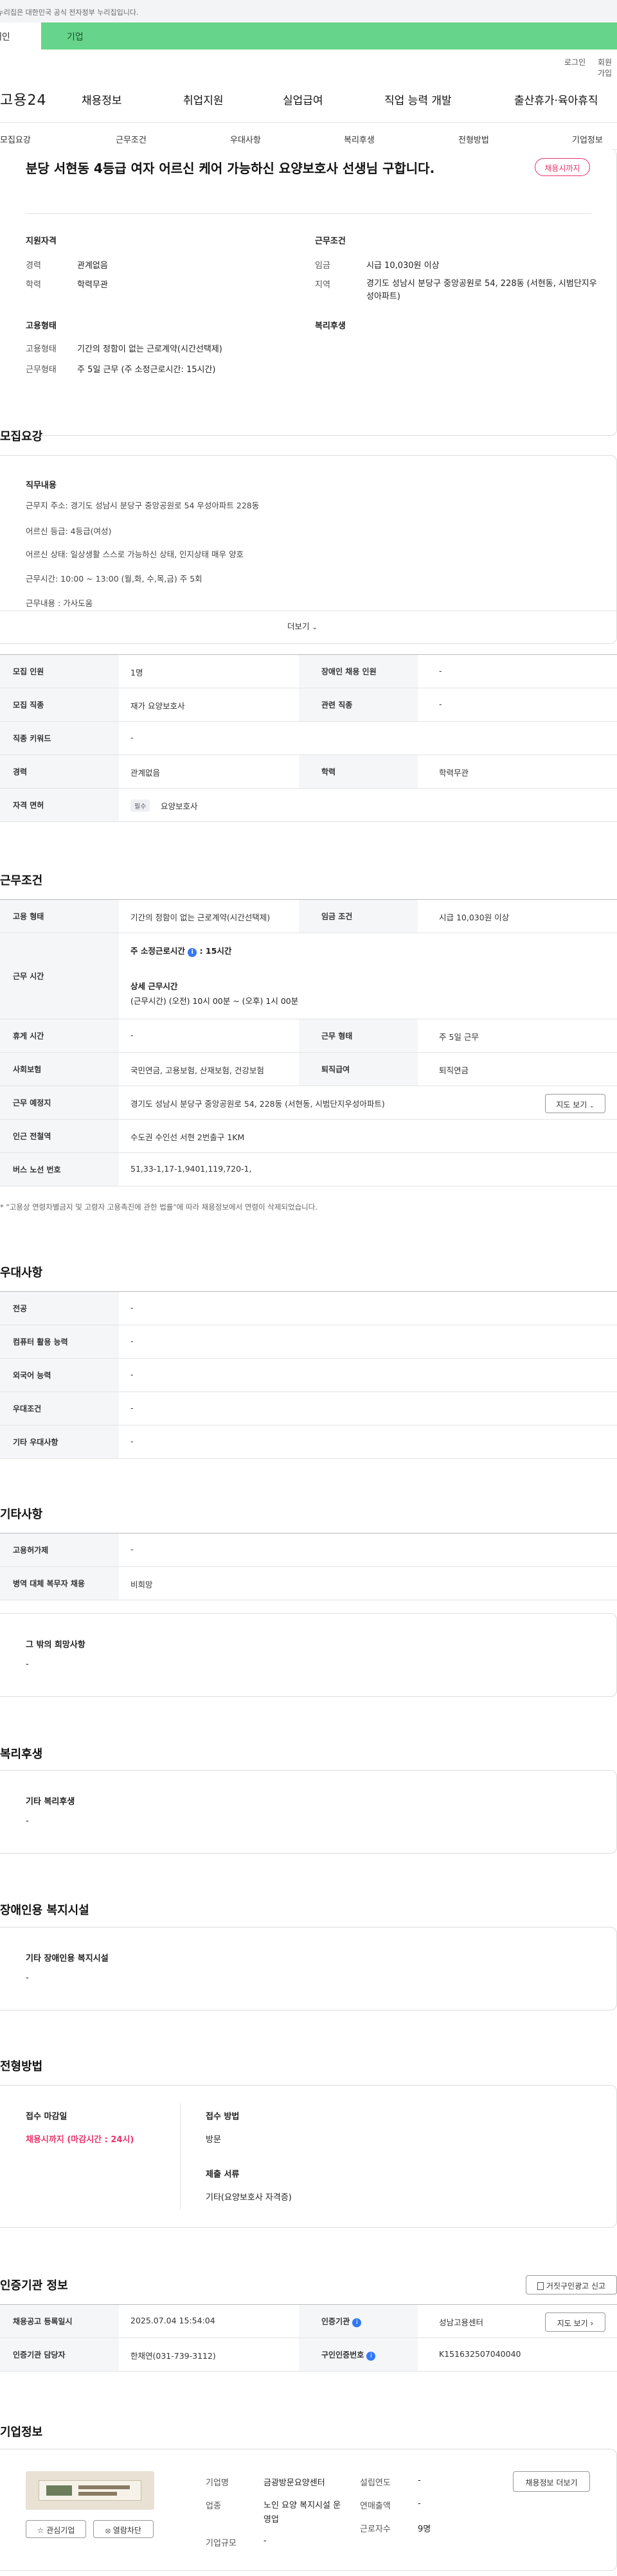  What do you see at coordinates (245, 139) in the screenshot?
I see `tab-preference: 우대사항` at bounding box center [245, 139].